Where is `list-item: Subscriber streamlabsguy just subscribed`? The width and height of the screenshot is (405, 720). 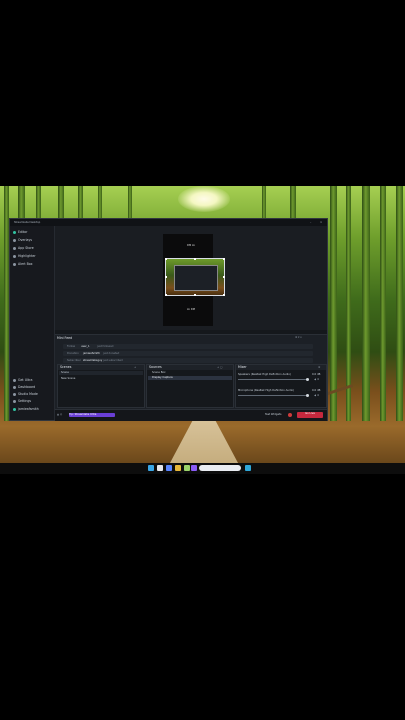 list-item: Subscriber streamlabsguy just subscribed is located at coordinates (188, 360).